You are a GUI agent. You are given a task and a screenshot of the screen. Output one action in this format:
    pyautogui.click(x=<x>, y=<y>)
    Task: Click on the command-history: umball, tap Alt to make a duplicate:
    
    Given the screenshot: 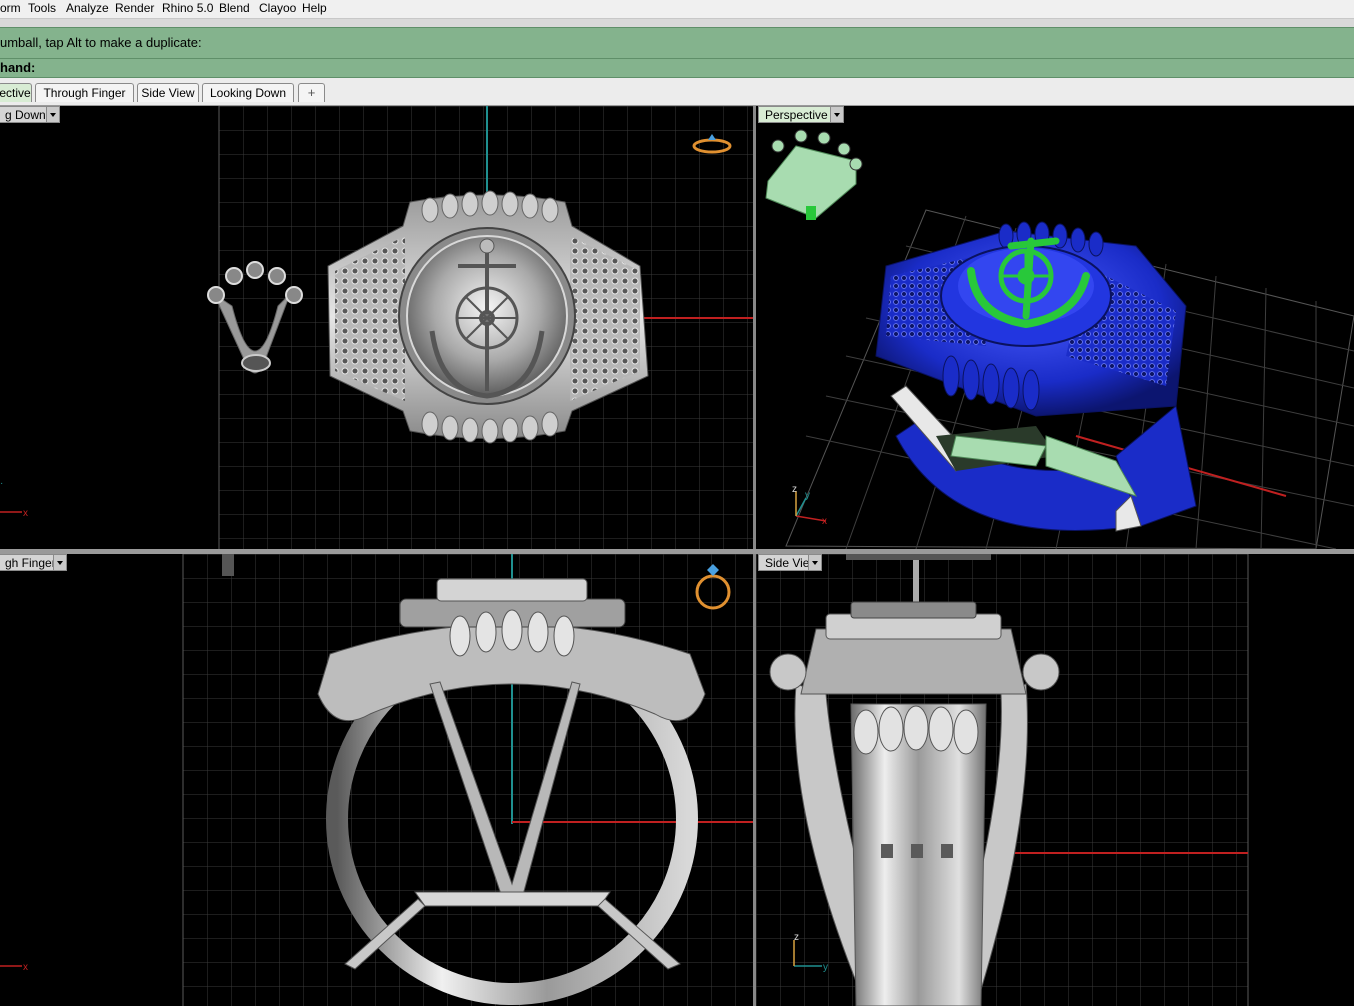 What is the action you would take?
    pyautogui.click(x=677, y=43)
    